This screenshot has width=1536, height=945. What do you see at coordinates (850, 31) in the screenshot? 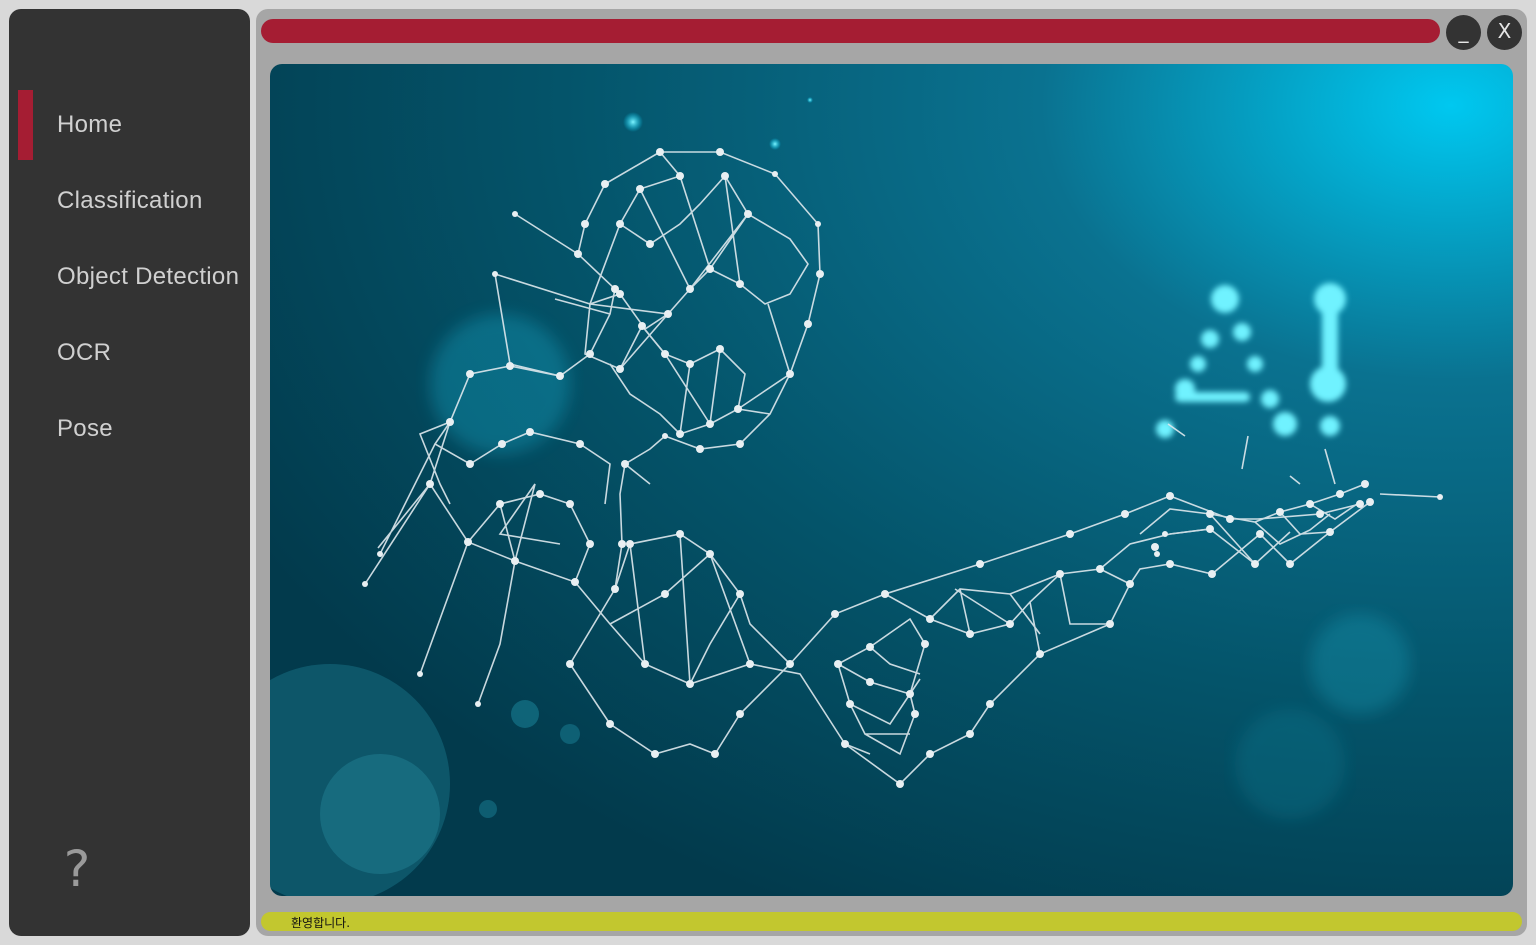
I see `title-bar` at bounding box center [850, 31].